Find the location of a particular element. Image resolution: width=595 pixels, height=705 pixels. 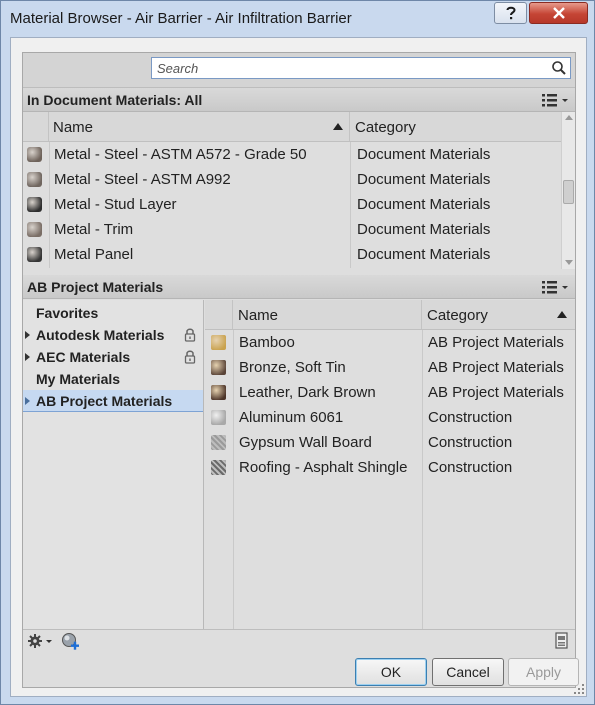

table-row: Metal - Trim Document Materials is located at coordinates (292, 229).